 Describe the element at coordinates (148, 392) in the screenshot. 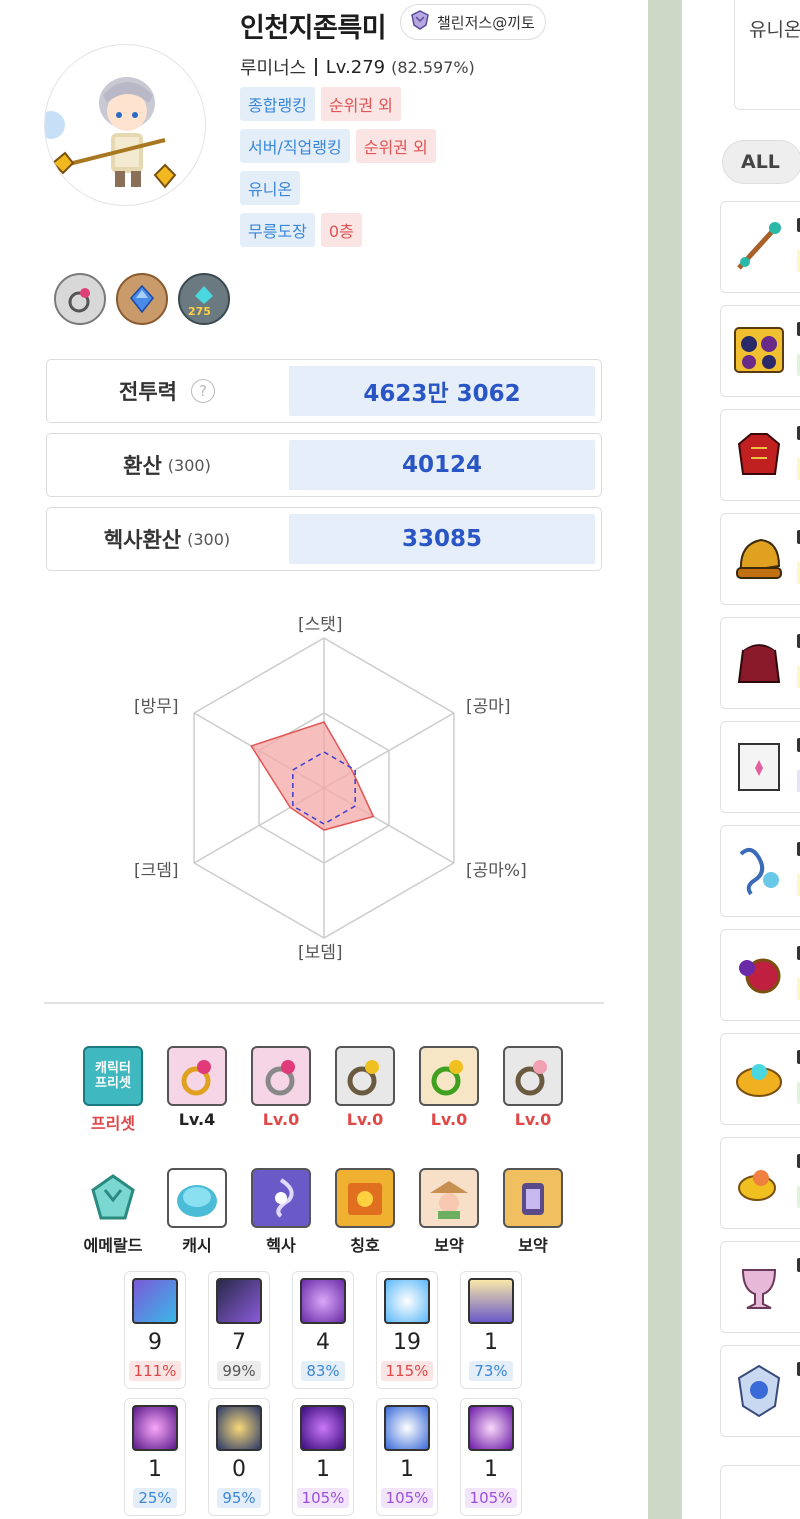

I see `combat-power-label: 전투력` at that location.